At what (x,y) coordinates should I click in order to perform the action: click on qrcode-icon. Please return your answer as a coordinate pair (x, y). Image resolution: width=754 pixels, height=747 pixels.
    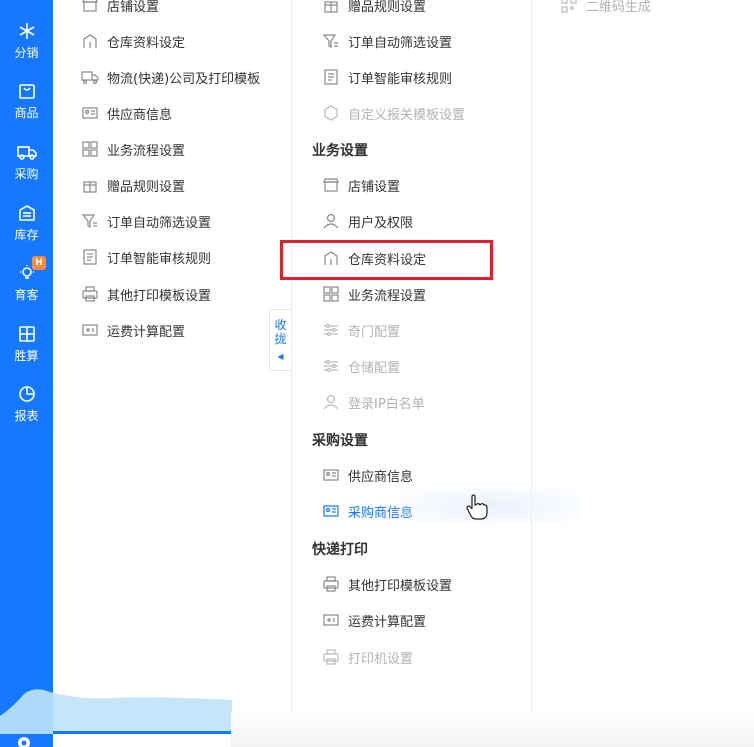
    Looking at the image, I should click on (569, 7).